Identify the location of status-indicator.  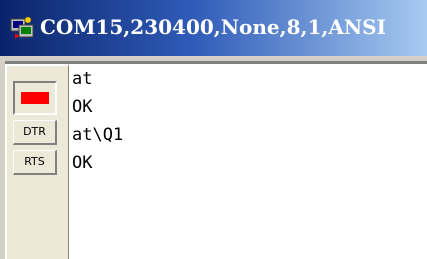
(35, 98).